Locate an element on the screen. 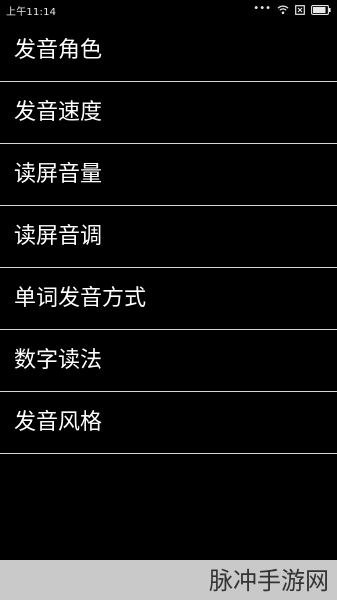 This screenshot has height=600, width=337. menu-item-voice-role: 发音角色 is located at coordinates (168, 51).